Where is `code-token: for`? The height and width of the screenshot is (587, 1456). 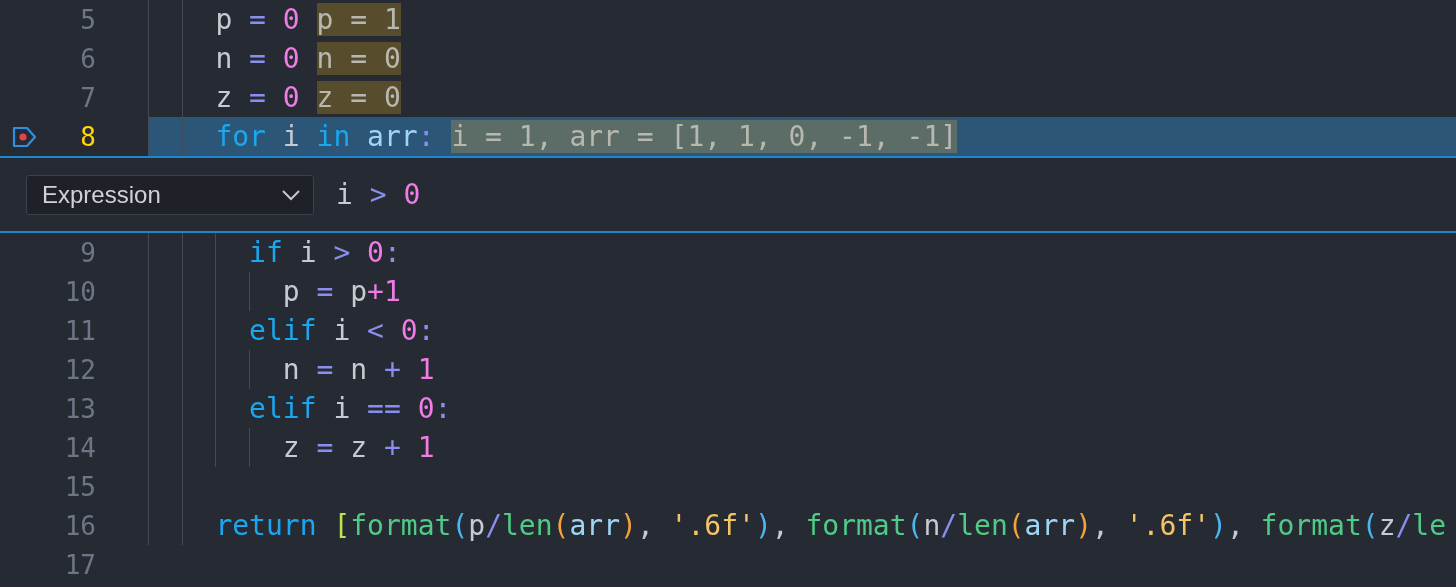 code-token: for is located at coordinates (240, 136).